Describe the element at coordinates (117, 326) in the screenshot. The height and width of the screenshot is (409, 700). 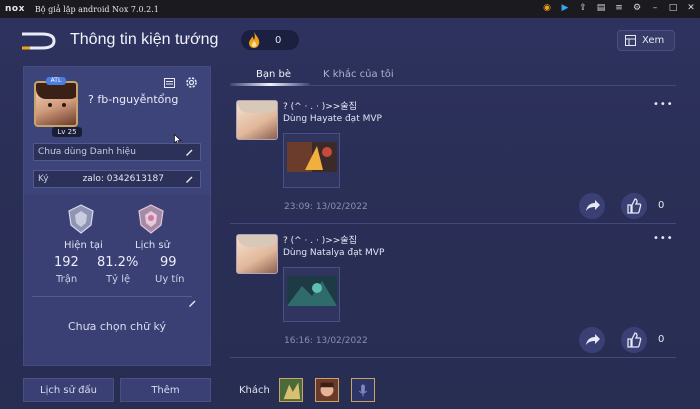
I see `signature-text: Chưa chọn chữ ký` at that location.